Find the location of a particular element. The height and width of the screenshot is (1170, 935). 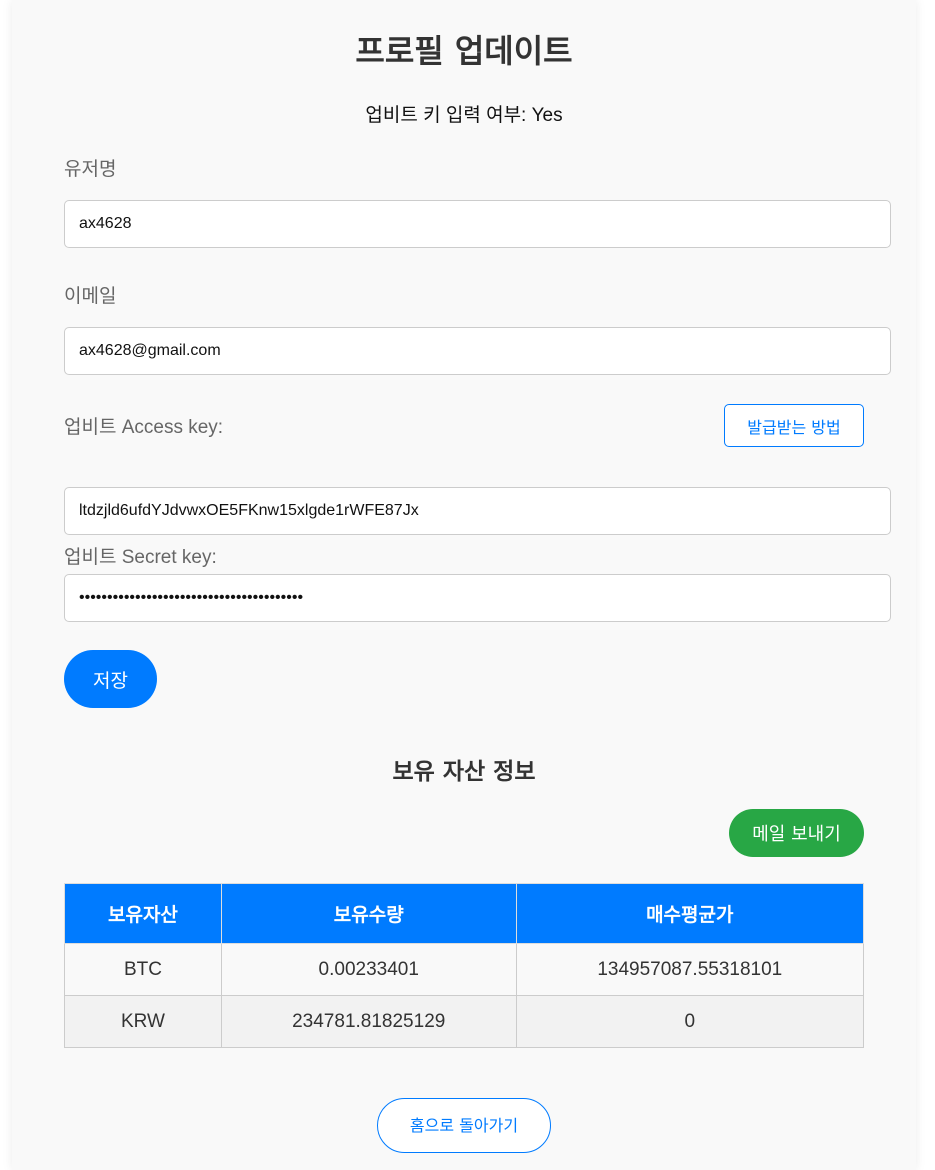

cell-quantity: 234781.81825129 is located at coordinates (368, 1021).